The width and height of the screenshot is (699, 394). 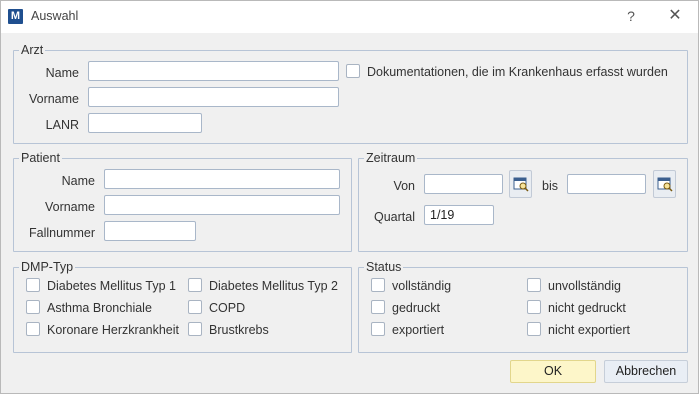 What do you see at coordinates (150, 231) in the screenshot?
I see `patient-fallnummer-input` at bounding box center [150, 231].